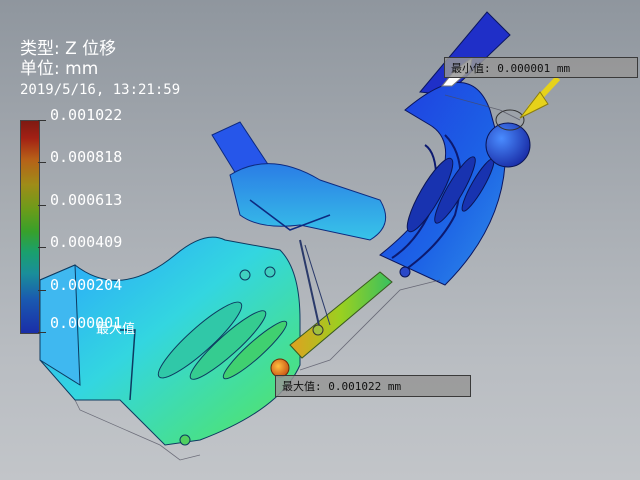 Image resolution: width=640 pixels, height=480 pixels. I want to click on legend-value: 0.000613, so click(86, 200).